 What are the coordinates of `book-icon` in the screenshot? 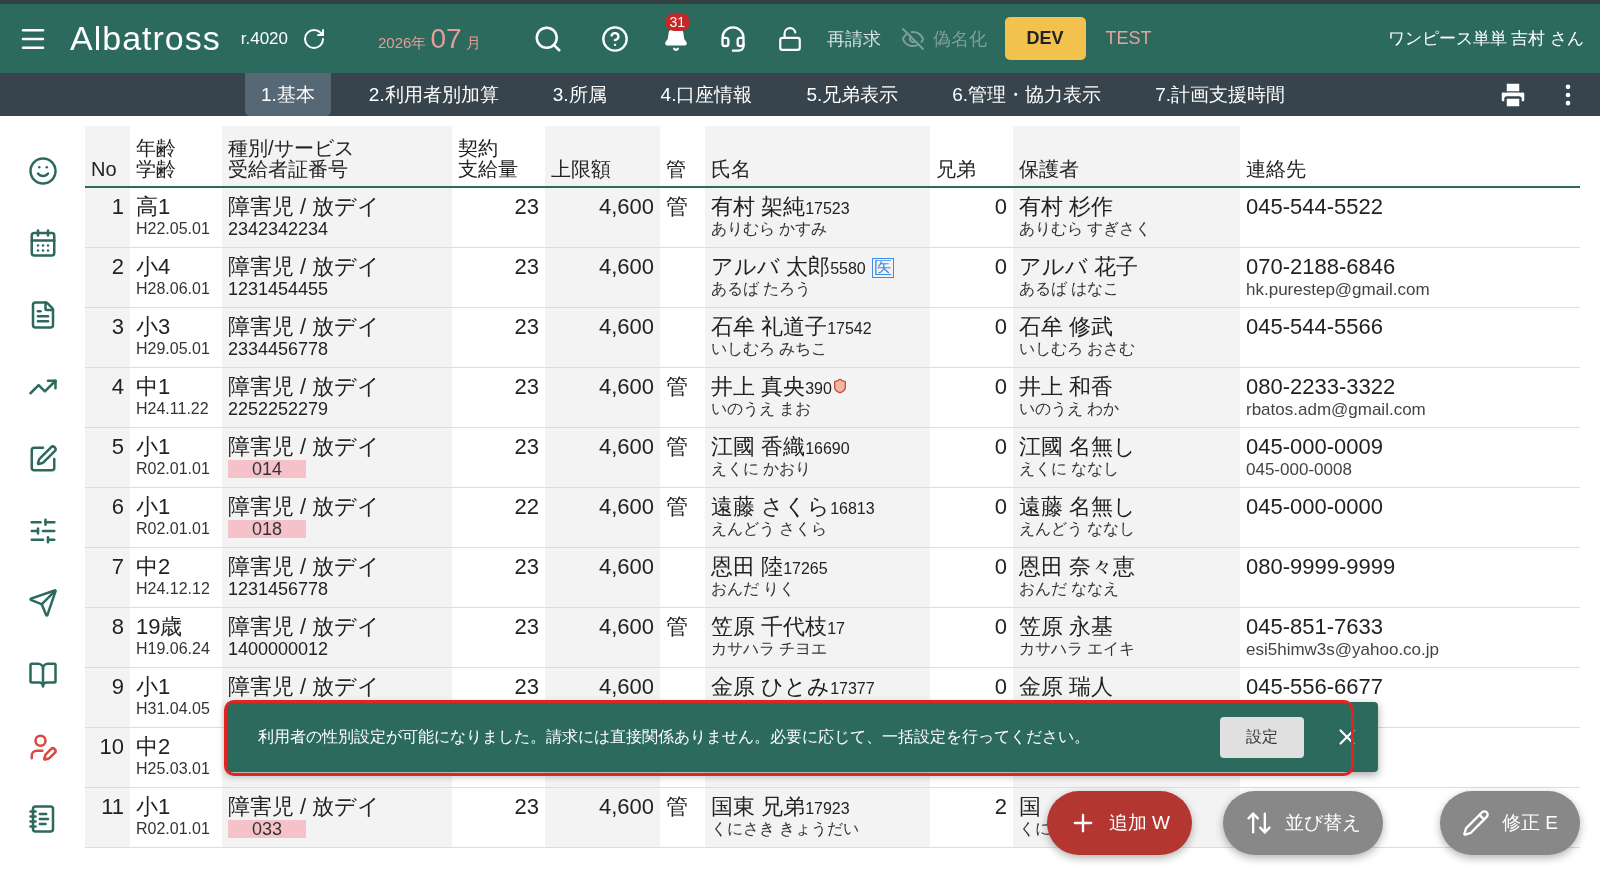 It's located at (42, 675).